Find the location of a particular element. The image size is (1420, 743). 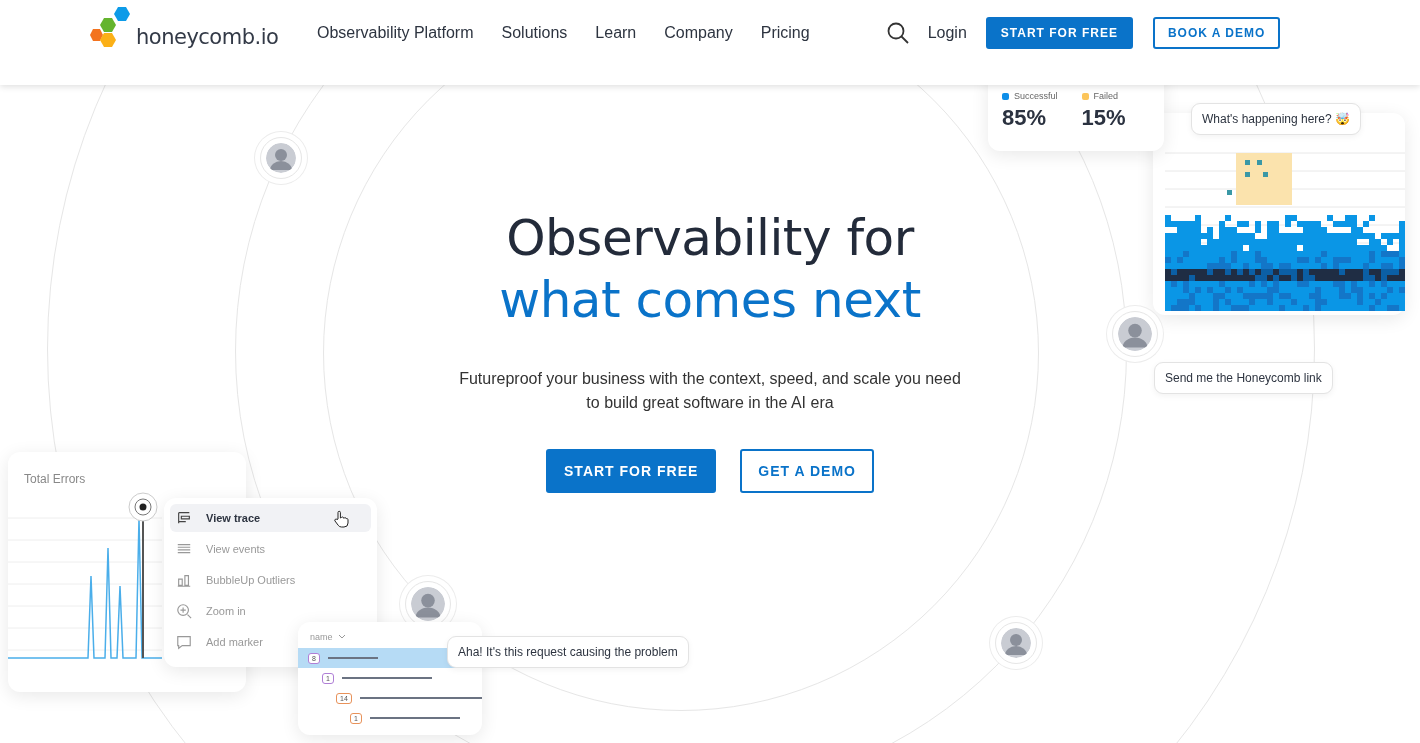

menu-item: View trace is located at coordinates (270, 518).